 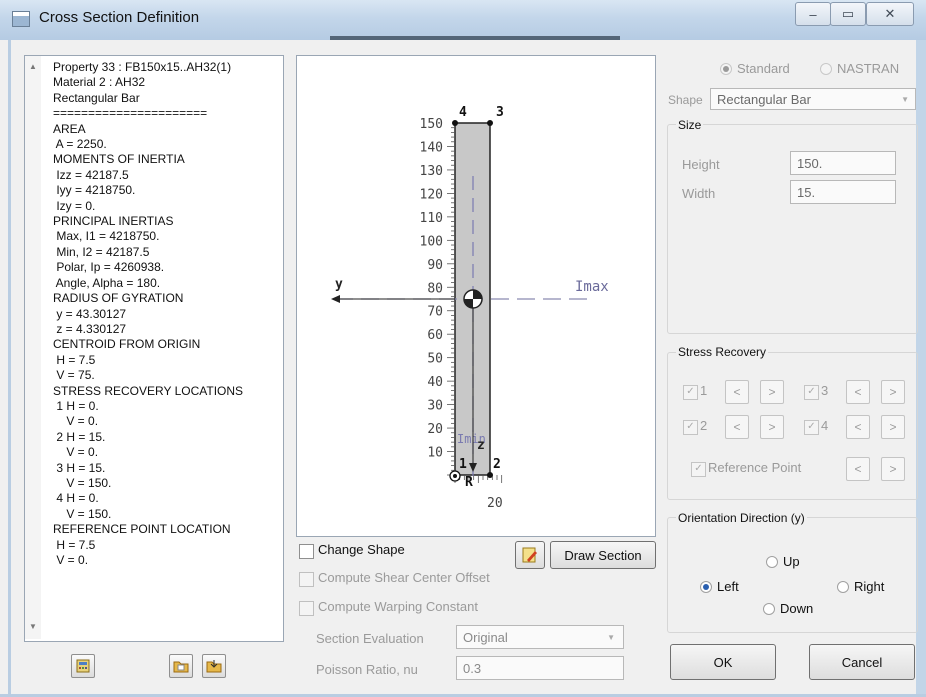 I want to click on poisson-ratio-field: 0.3, so click(x=540, y=668).